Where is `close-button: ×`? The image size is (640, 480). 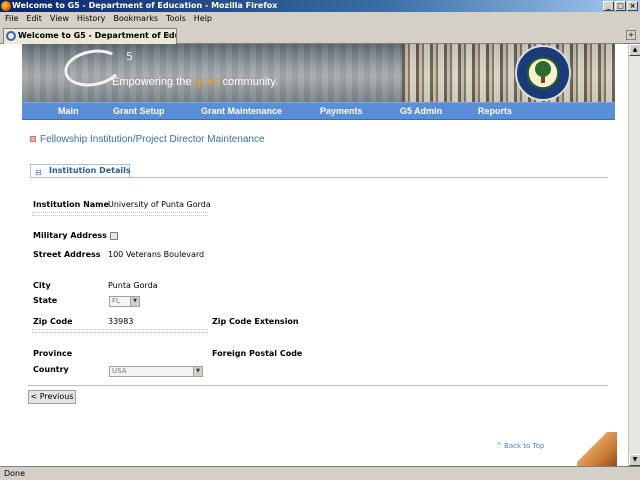 close-button: × is located at coordinates (632, 6).